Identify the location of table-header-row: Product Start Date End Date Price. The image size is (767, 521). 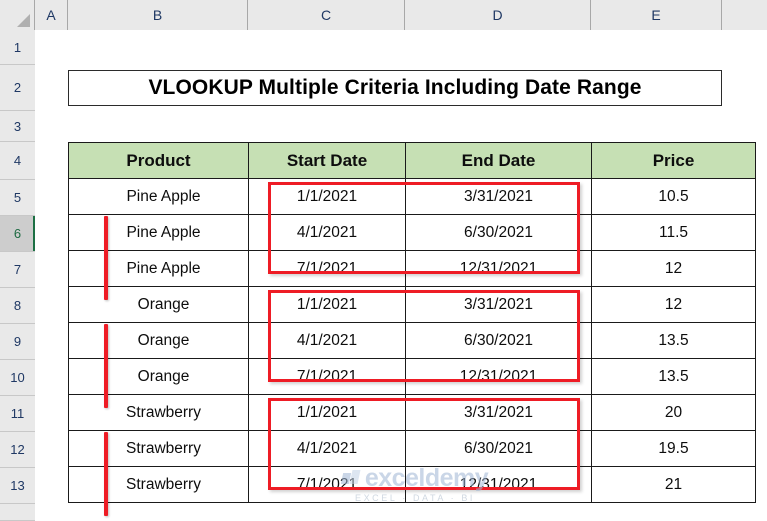
(412, 160).